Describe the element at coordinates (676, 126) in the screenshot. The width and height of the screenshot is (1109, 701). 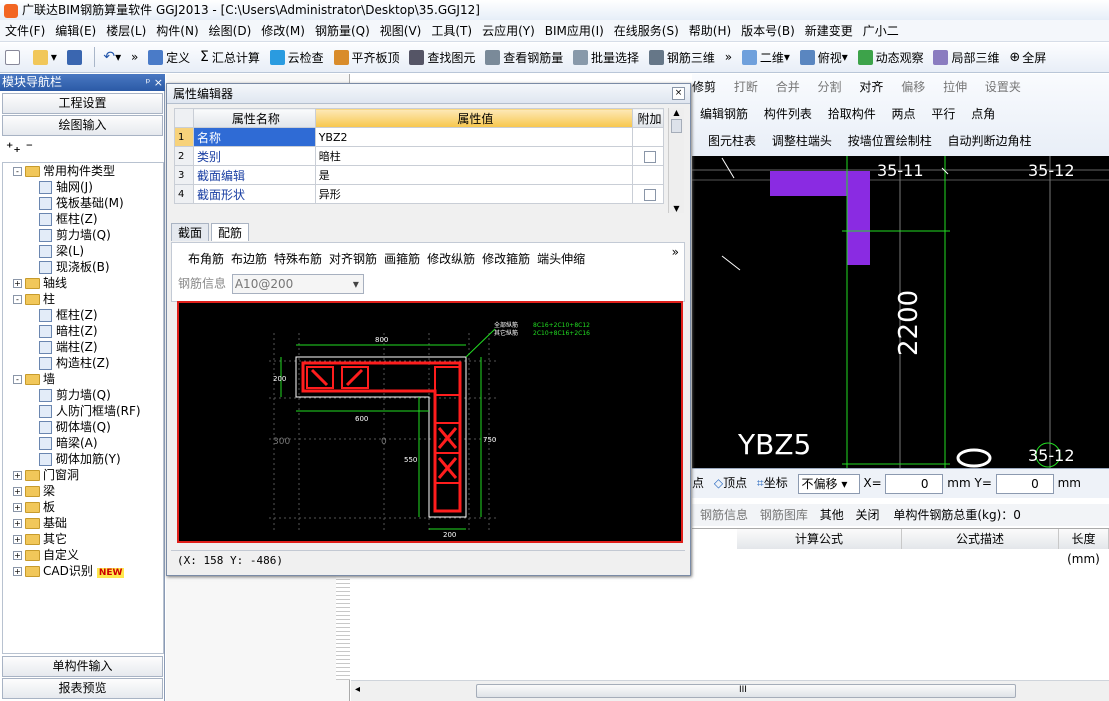
I see `property-scroll-thumb` at that location.